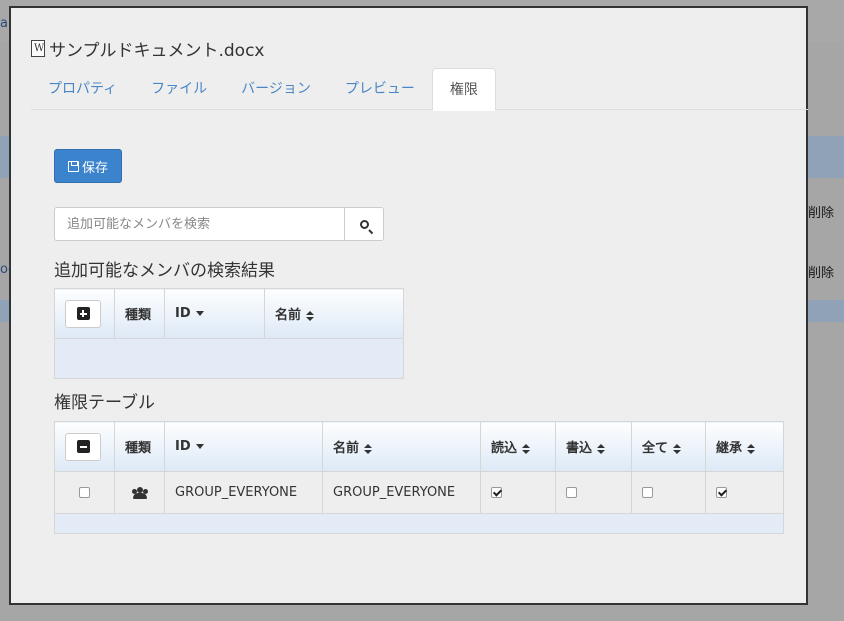 This screenshot has height=621, width=844. I want to click on users-icon, so click(139, 492).